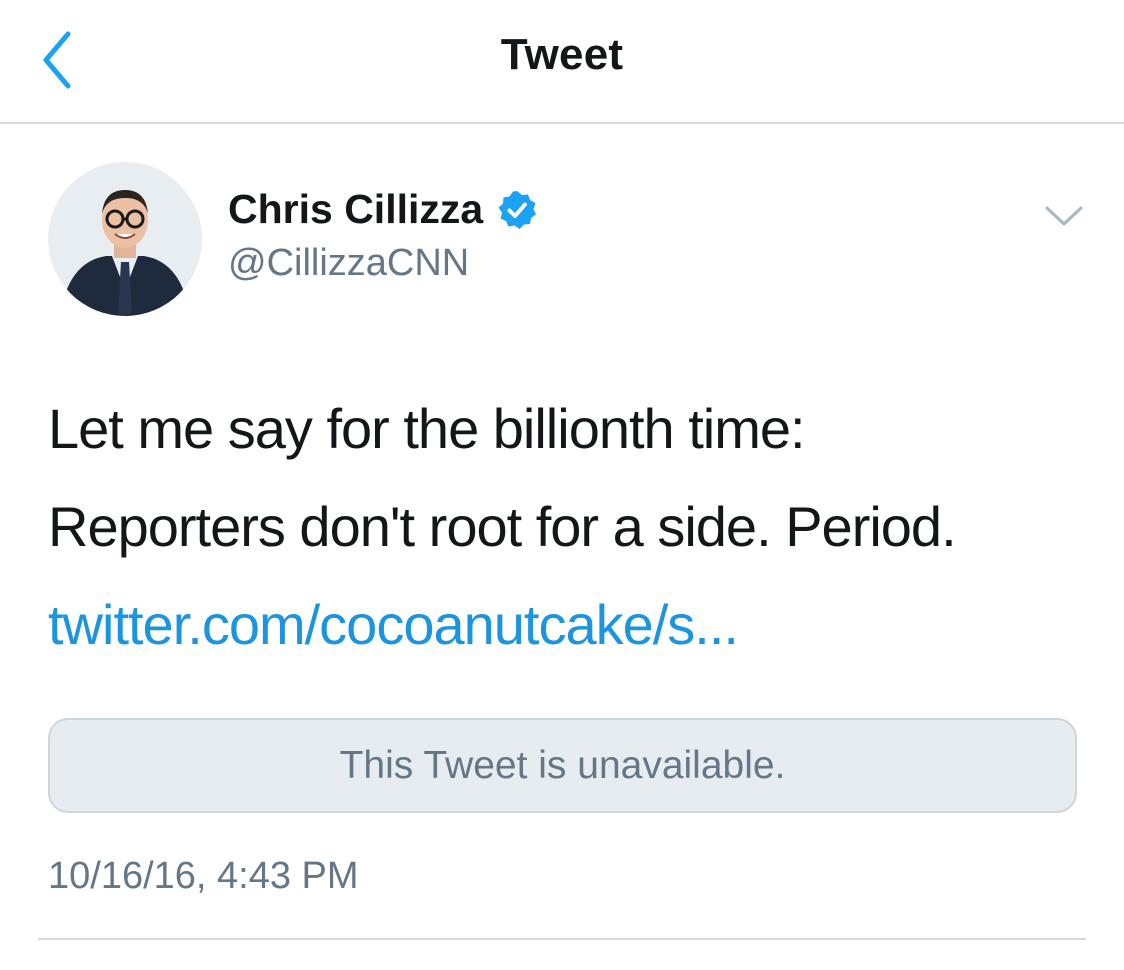 This screenshot has width=1124, height=970. What do you see at coordinates (562, 765) in the screenshot?
I see `quoted-tweet-card: This Tweet is unavailable.` at bounding box center [562, 765].